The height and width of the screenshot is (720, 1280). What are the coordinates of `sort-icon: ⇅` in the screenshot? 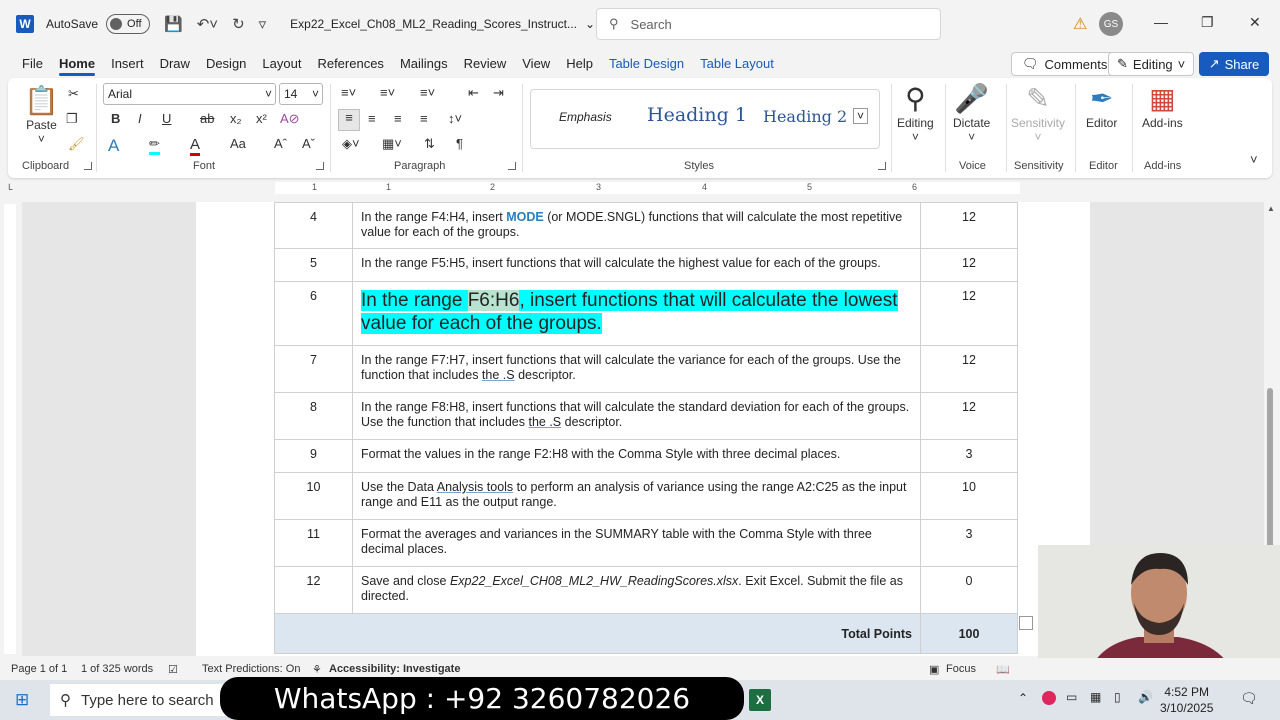 It's located at (429, 144).